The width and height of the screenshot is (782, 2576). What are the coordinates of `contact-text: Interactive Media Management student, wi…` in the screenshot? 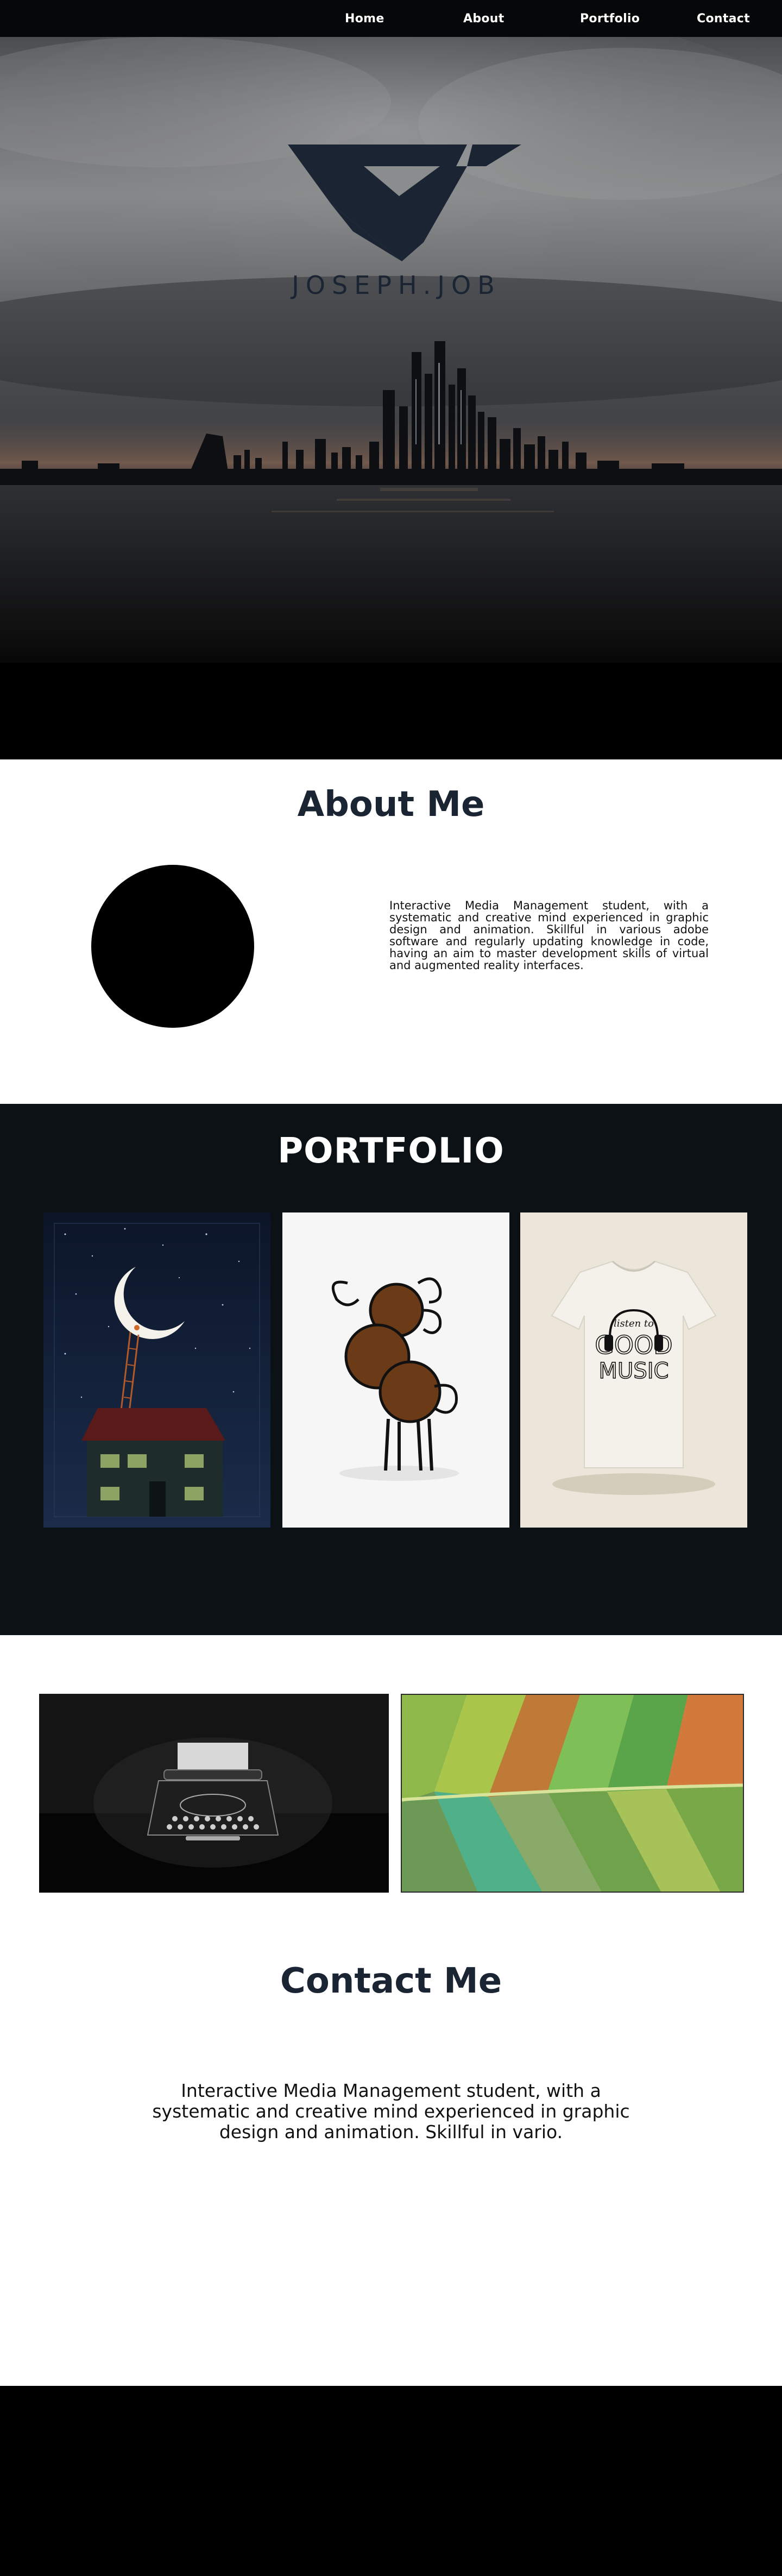 It's located at (391, 2111).